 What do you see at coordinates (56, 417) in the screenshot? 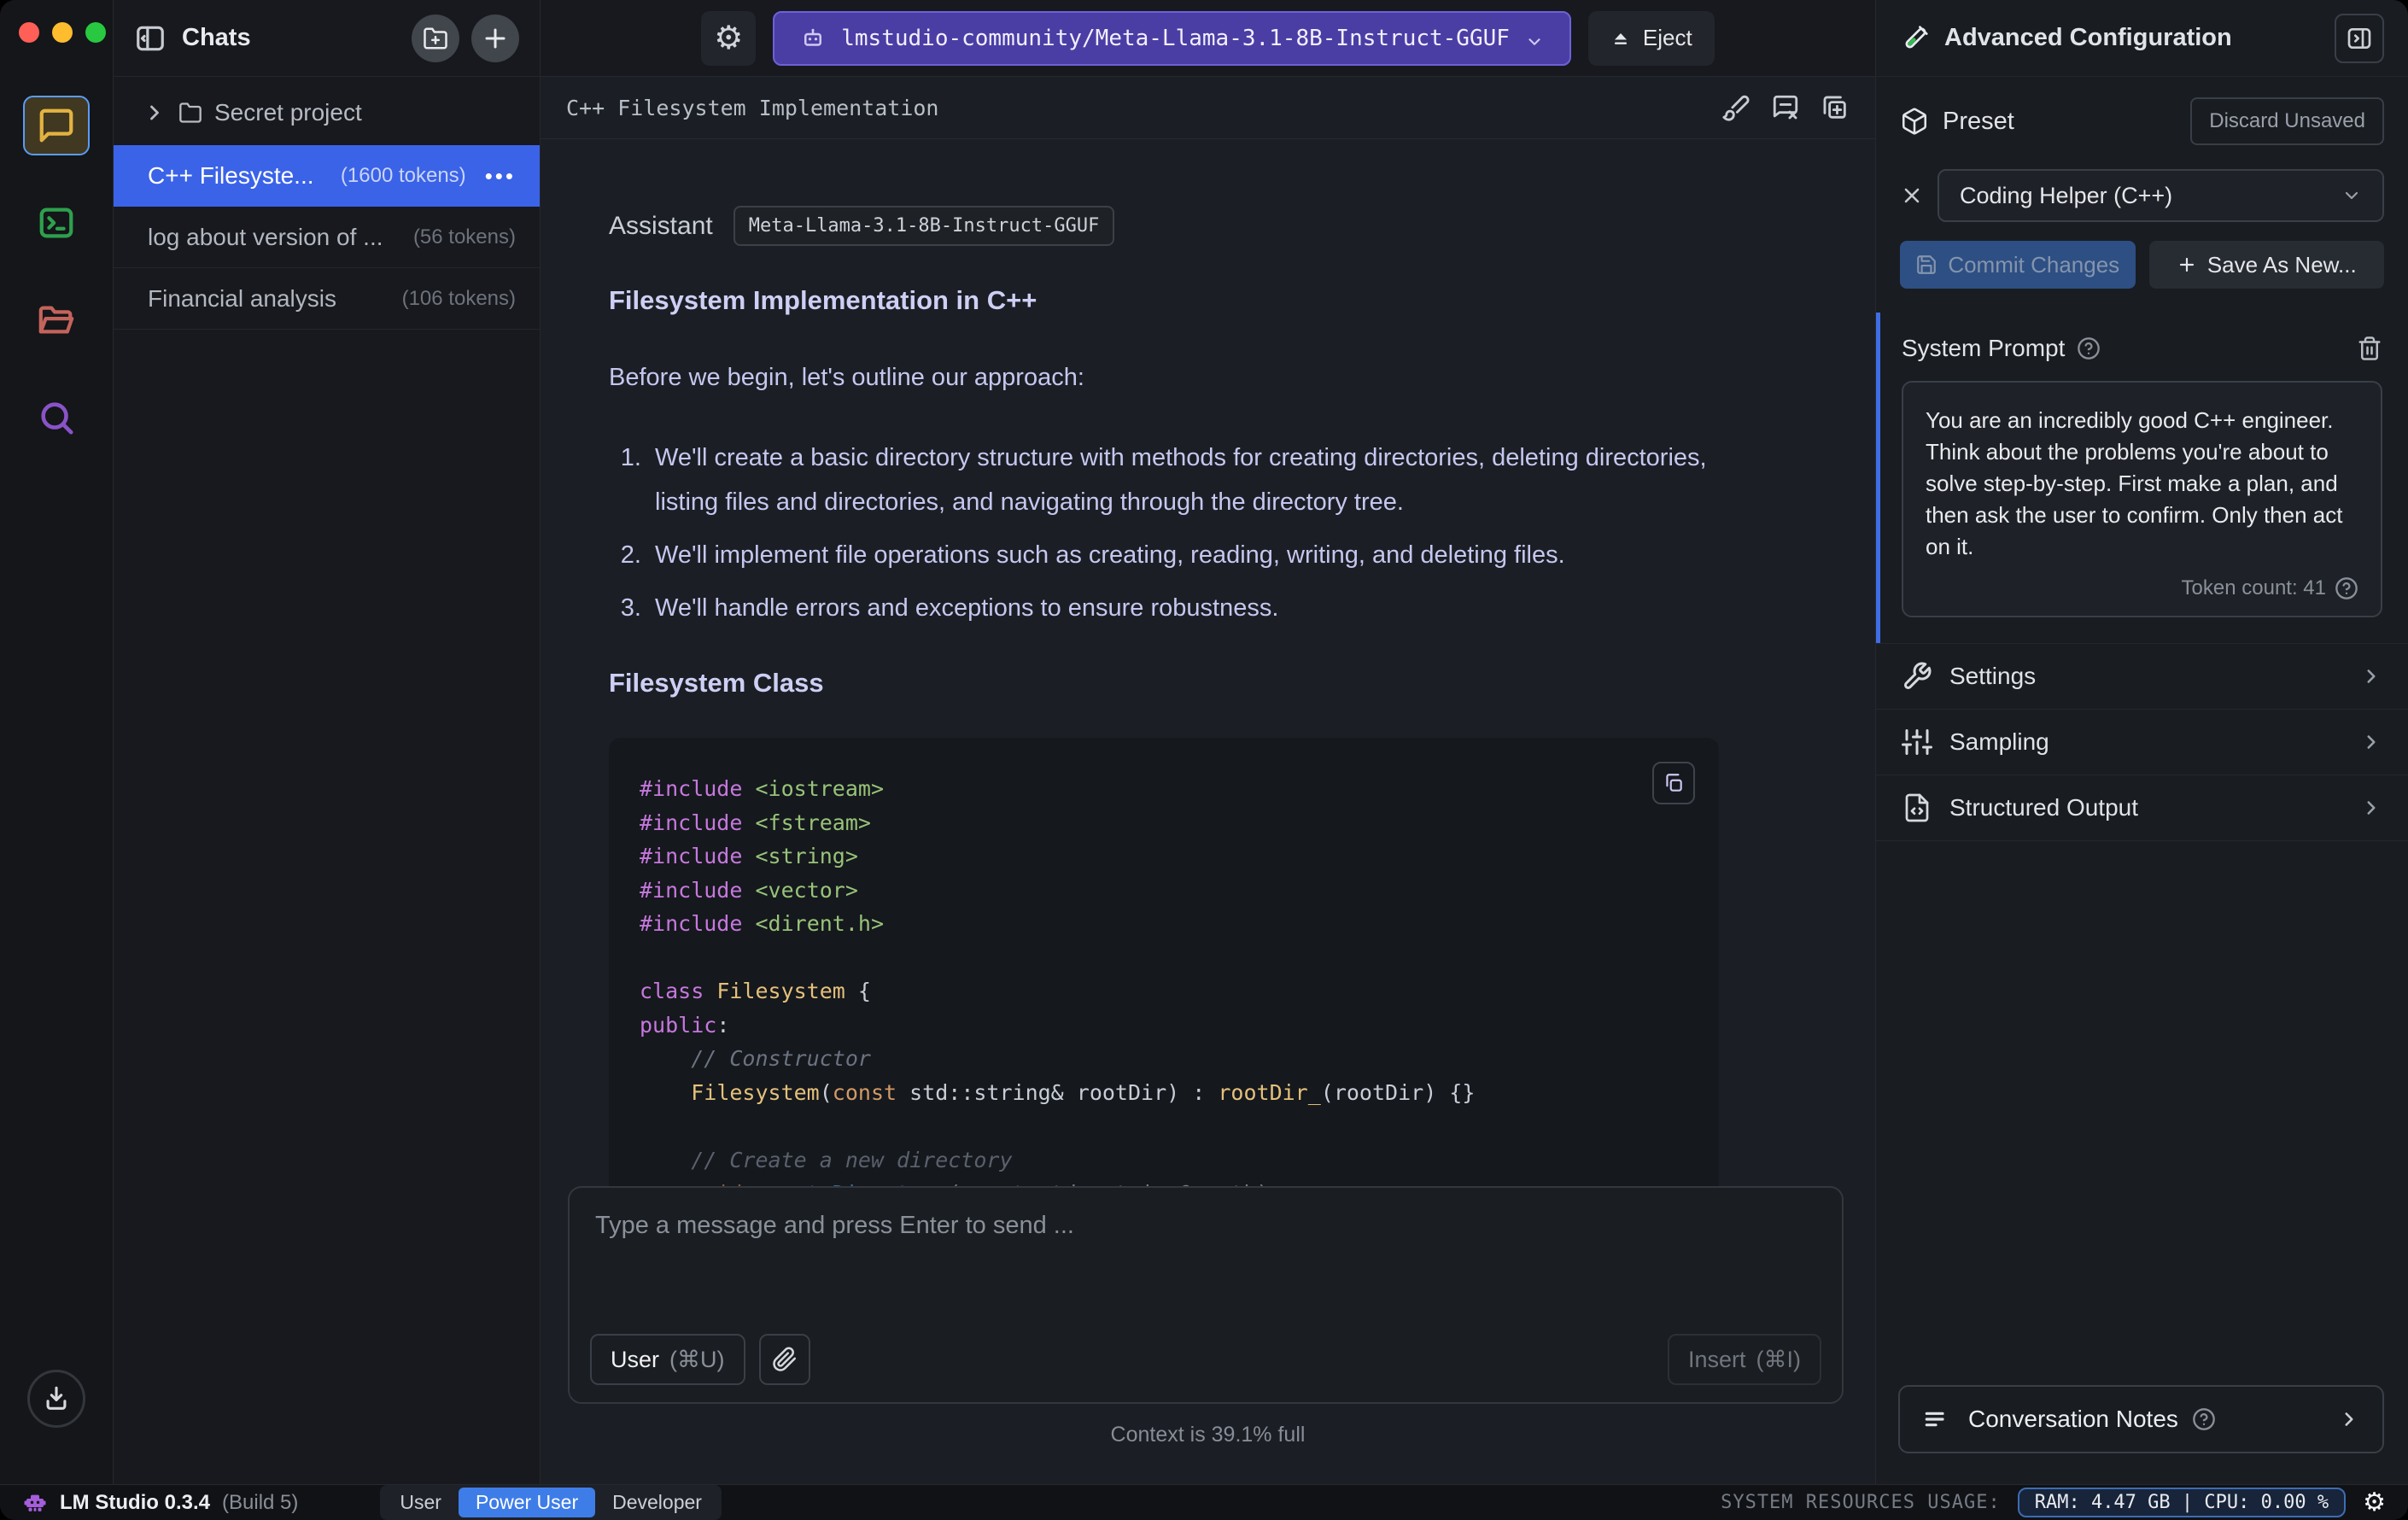
I see `nav-discover-button` at bounding box center [56, 417].